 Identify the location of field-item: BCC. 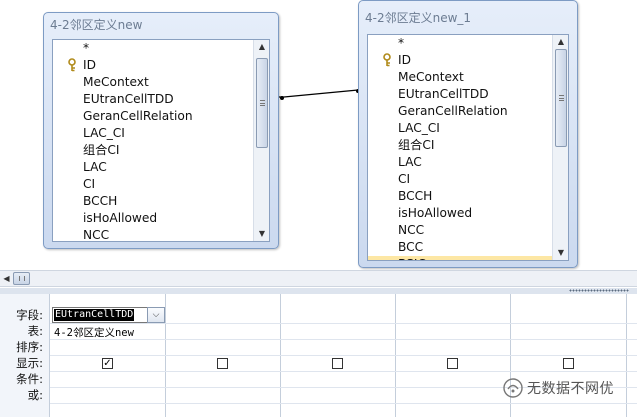
(460, 247).